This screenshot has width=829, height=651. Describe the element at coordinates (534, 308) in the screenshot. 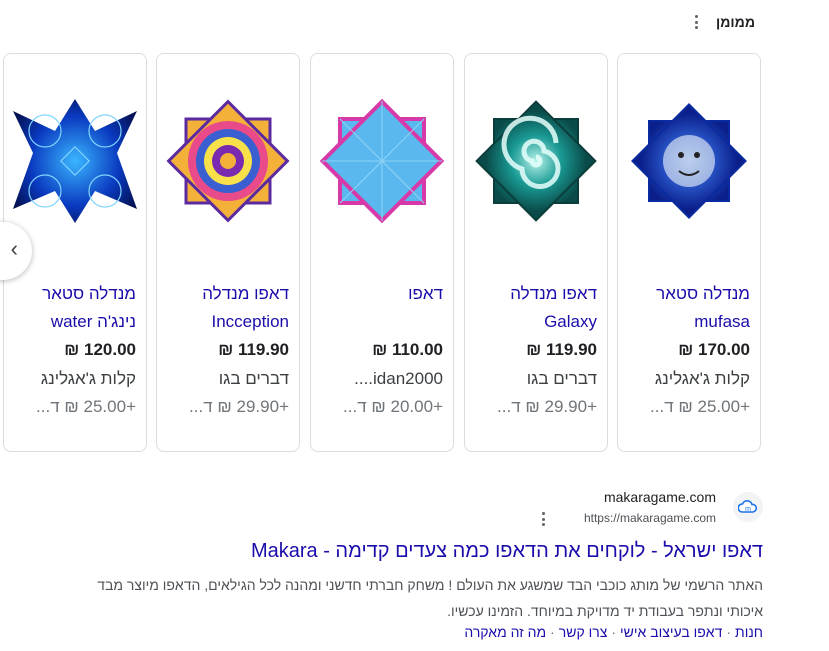

I see `product-title: דאפו מנדלה Galaxy` at that location.